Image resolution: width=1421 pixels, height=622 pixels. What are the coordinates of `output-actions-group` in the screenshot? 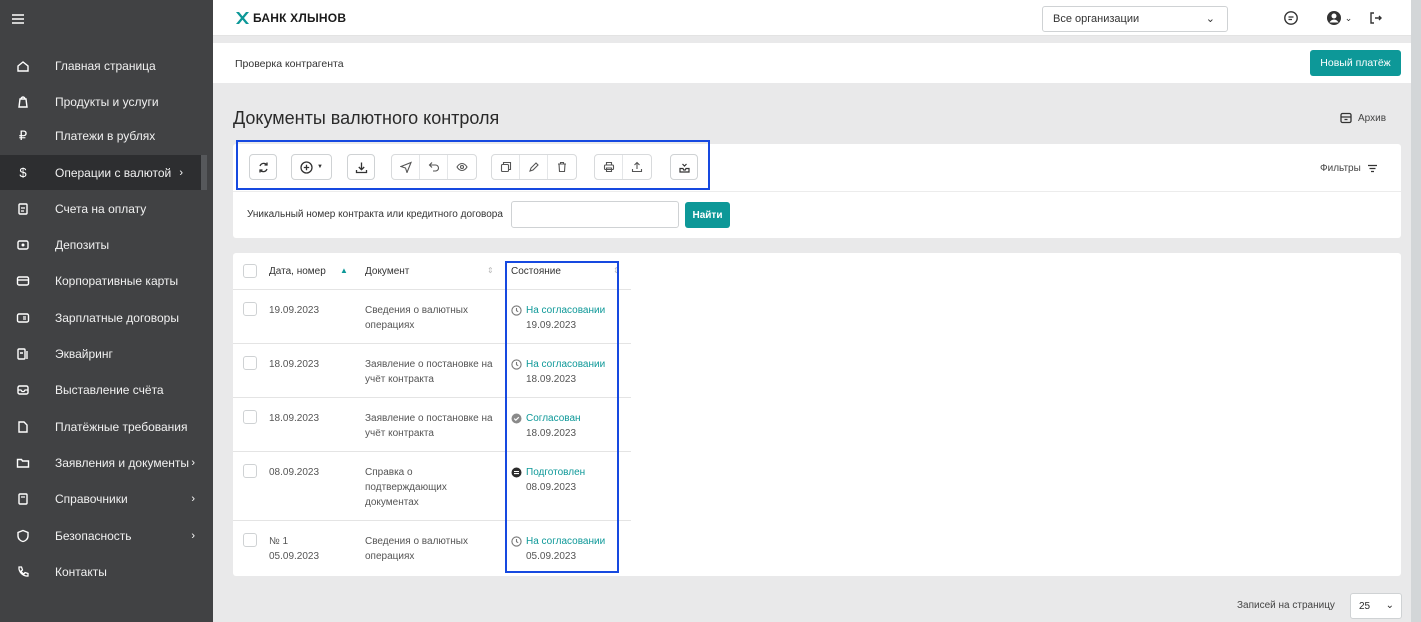 It's located at (623, 167).